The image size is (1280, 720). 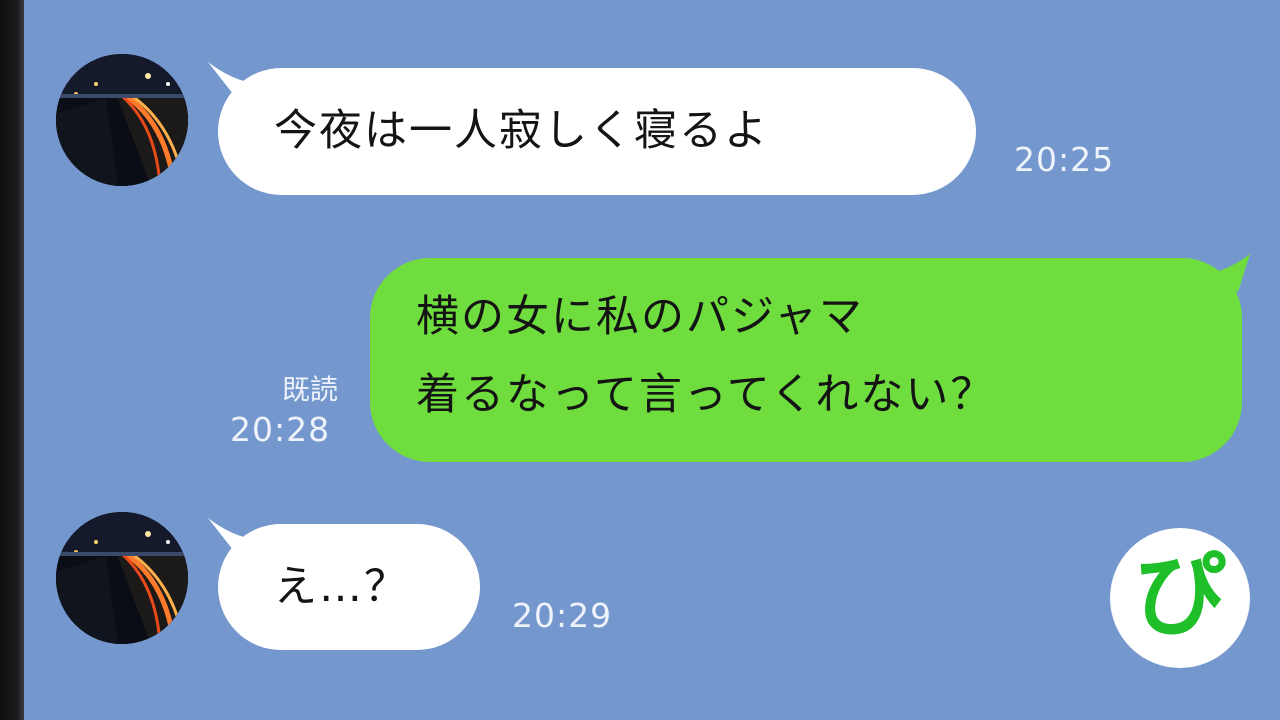 What do you see at coordinates (1064, 159) in the screenshot?
I see `message-timestamp: 20:25` at bounding box center [1064, 159].